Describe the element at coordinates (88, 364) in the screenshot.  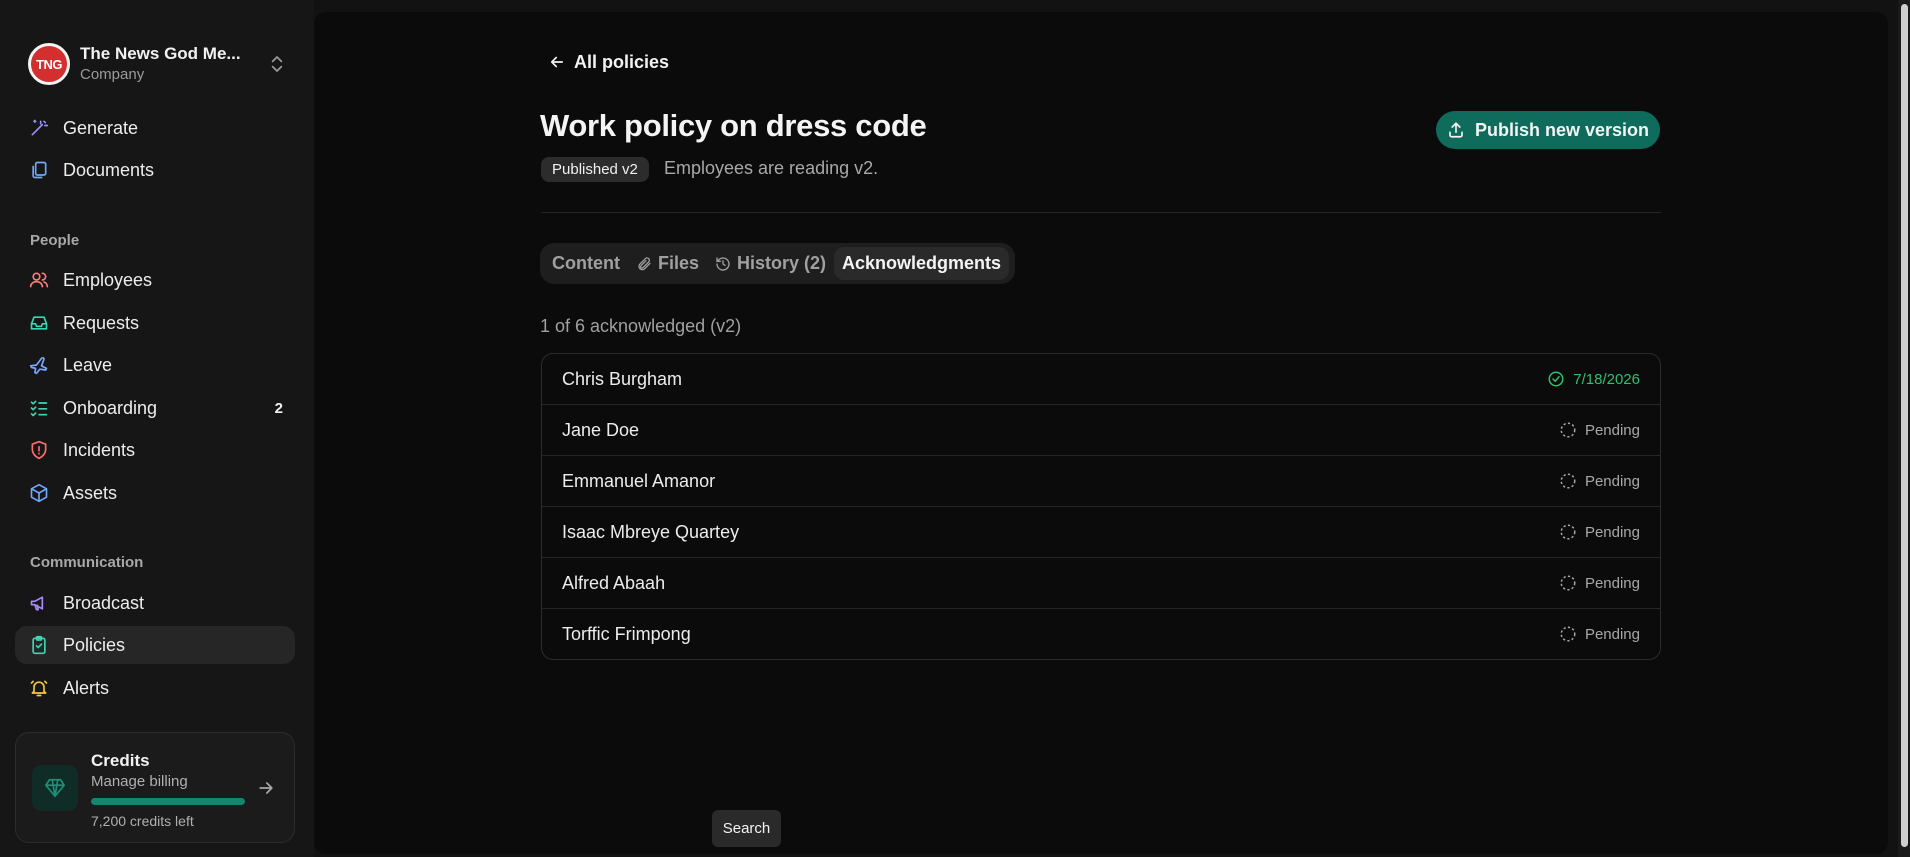
I see `nav-leave-label: Leave` at that location.